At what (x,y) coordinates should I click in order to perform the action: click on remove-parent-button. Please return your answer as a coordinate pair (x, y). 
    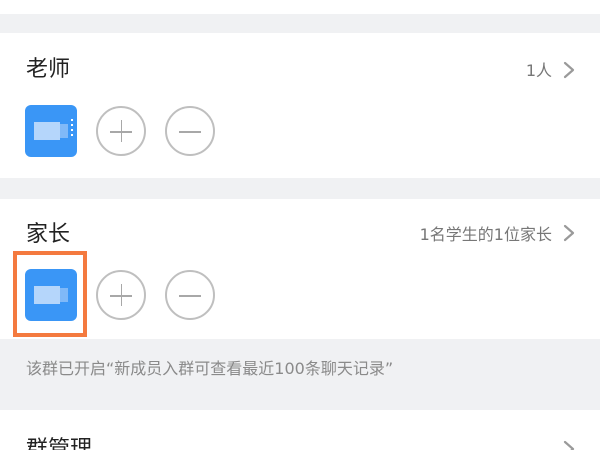
    Looking at the image, I should click on (190, 295).